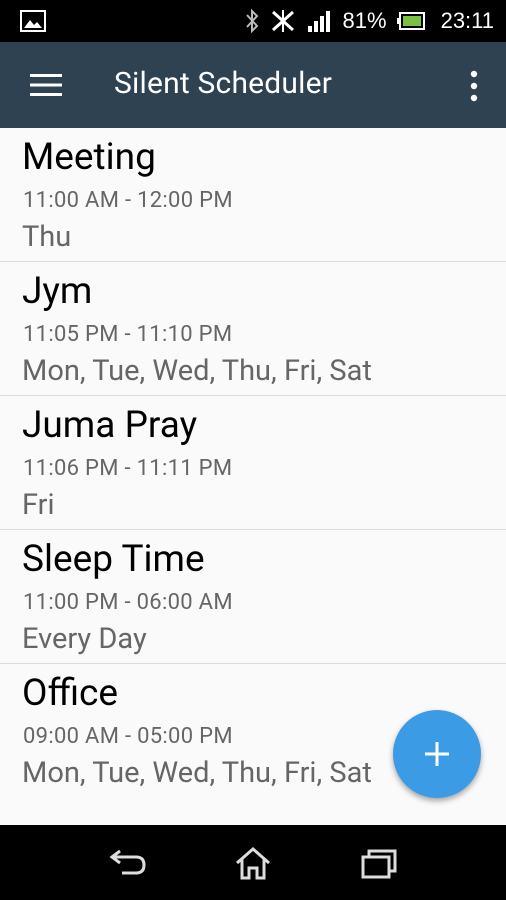 The height and width of the screenshot is (900, 506). Describe the element at coordinates (89, 157) in the screenshot. I see `schedule-name: Meeting` at that location.